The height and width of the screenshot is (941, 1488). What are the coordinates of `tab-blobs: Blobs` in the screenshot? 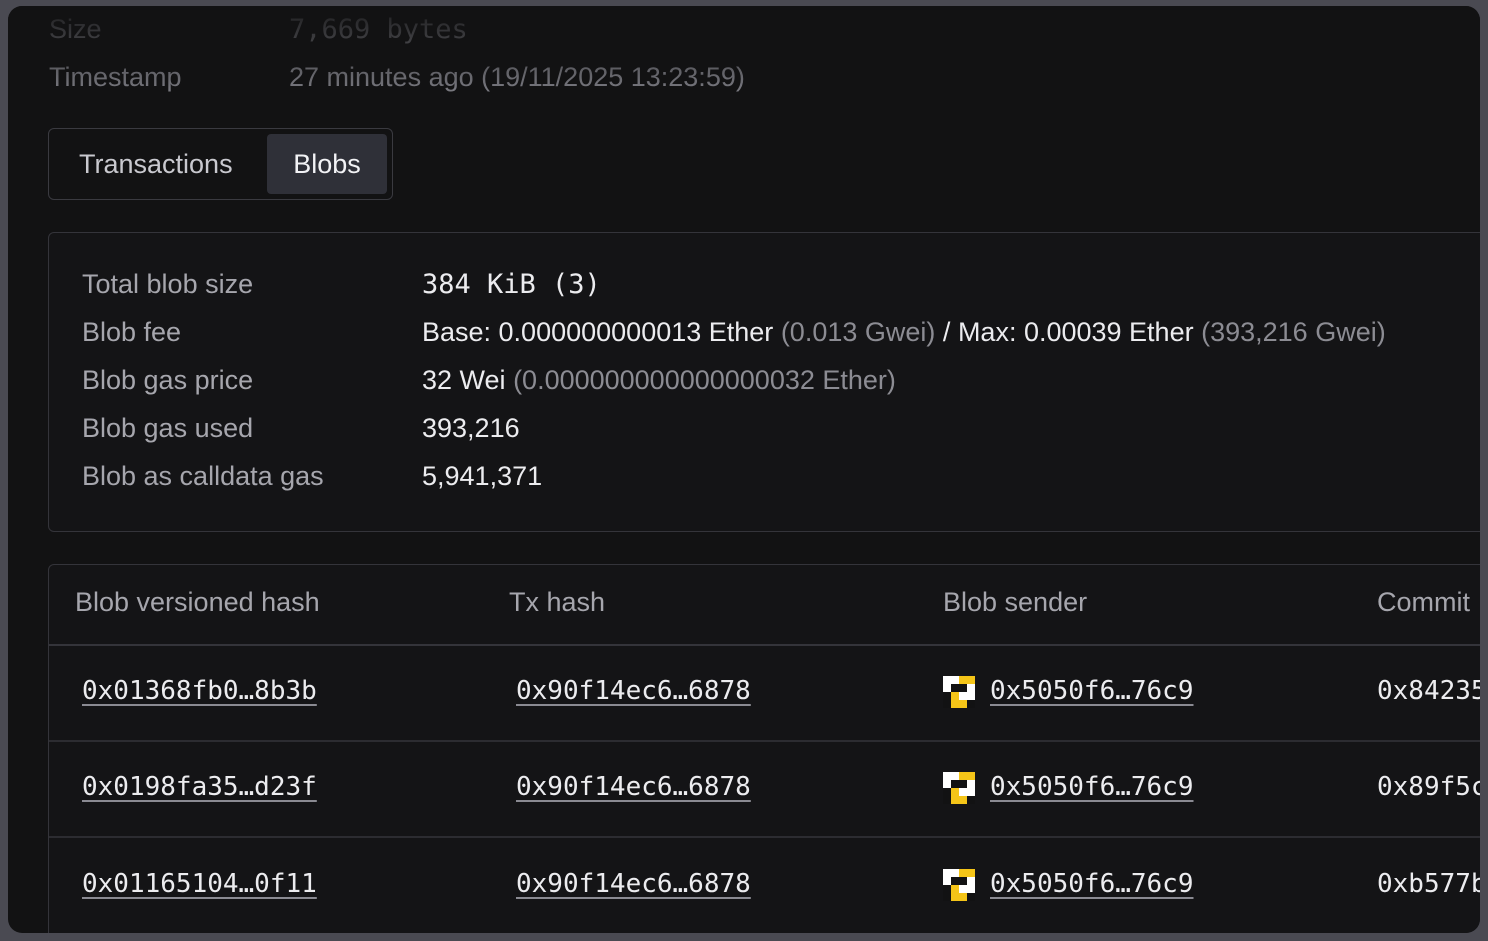 It's located at (327, 164).